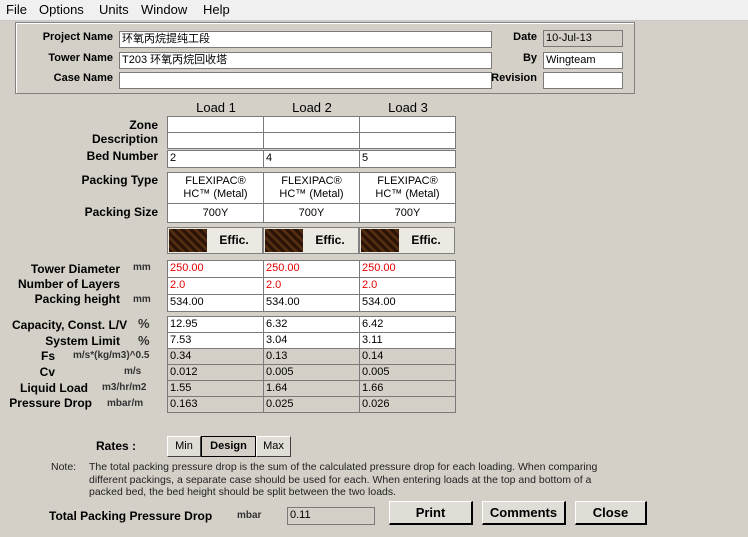 Image resolution: width=748 pixels, height=537 pixels. Describe the element at coordinates (142, 299) in the screenshot. I see `packing-height-unit: mm` at that location.